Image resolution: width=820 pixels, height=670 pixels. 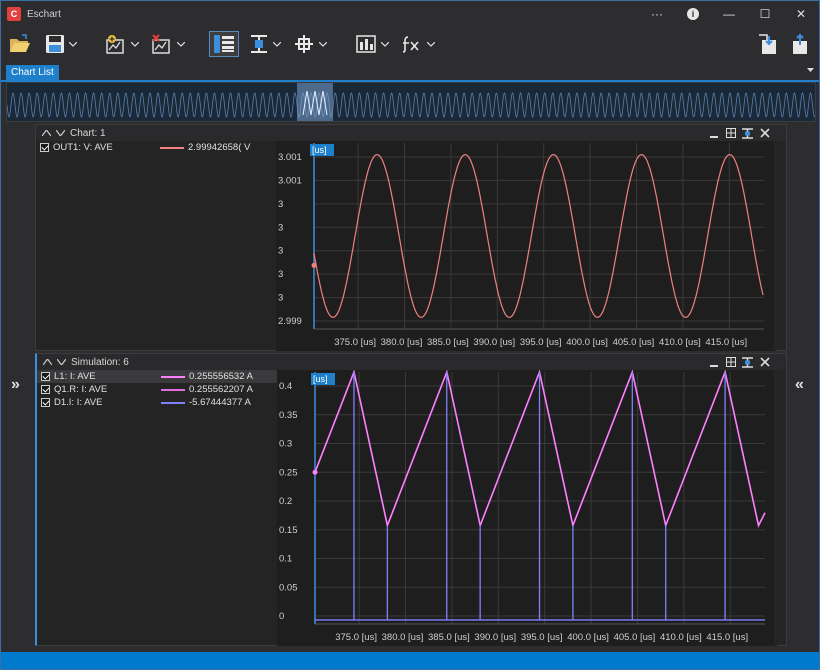 What do you see at coordinates (765, 14) in the screenshot?
I see `maximize-button: ☐` at bounding box center [765, 14].